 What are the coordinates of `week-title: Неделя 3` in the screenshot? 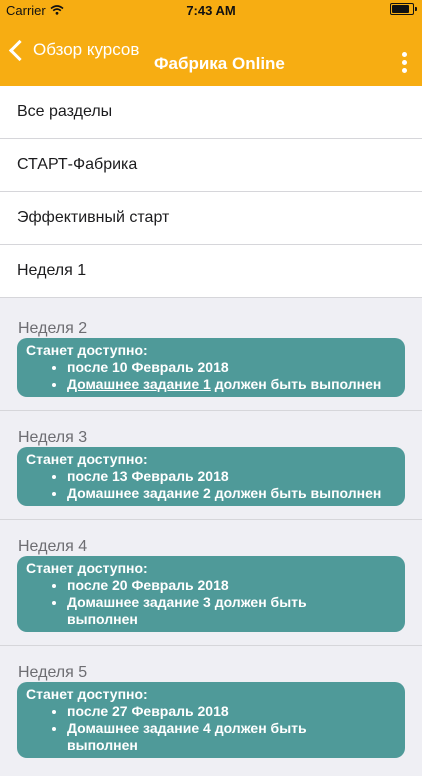 It's located at (53, 437).